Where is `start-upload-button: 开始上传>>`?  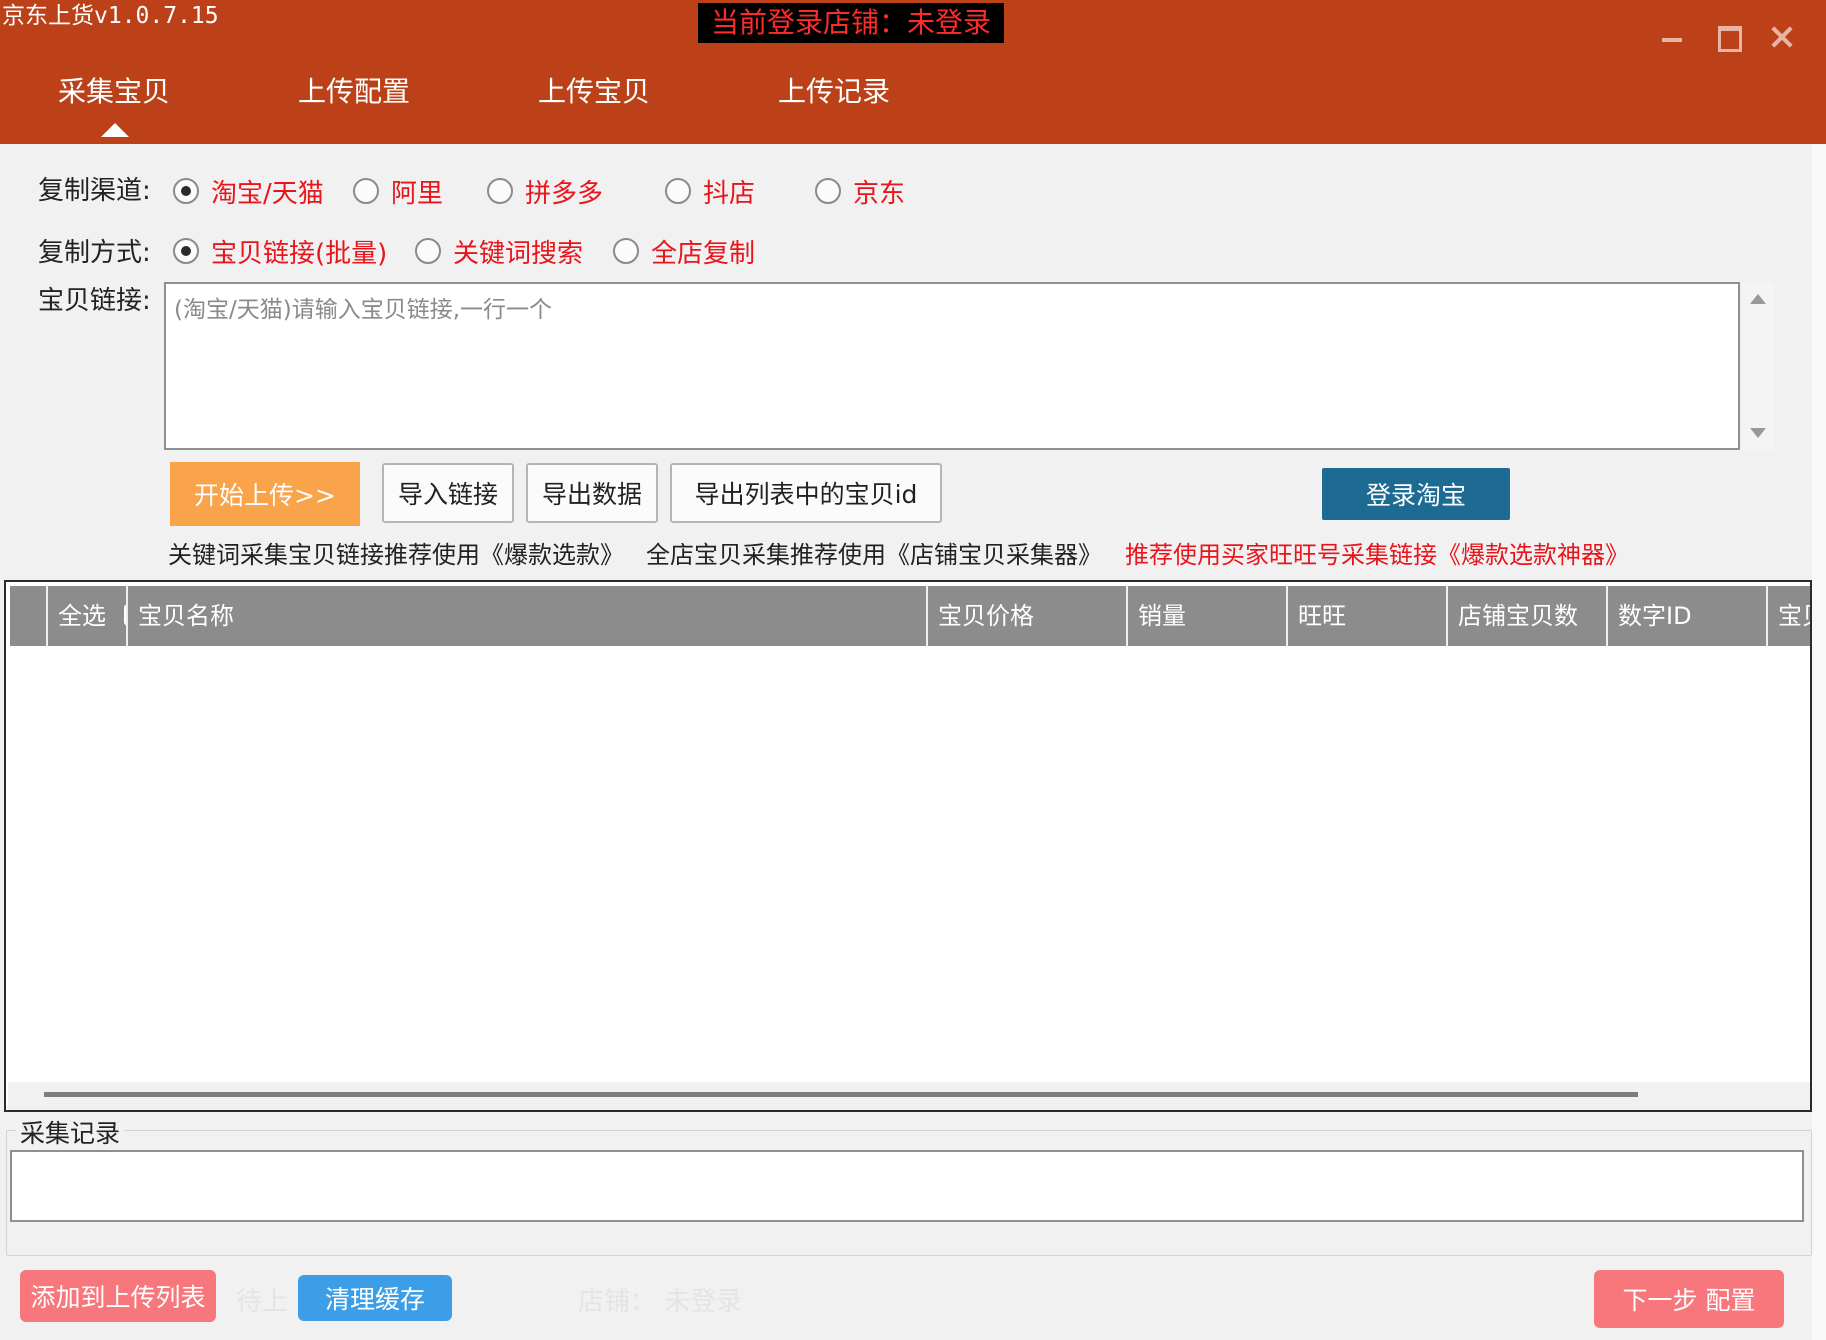
start-upload-button: 开始上传>> is located at coordinates (265, 494).